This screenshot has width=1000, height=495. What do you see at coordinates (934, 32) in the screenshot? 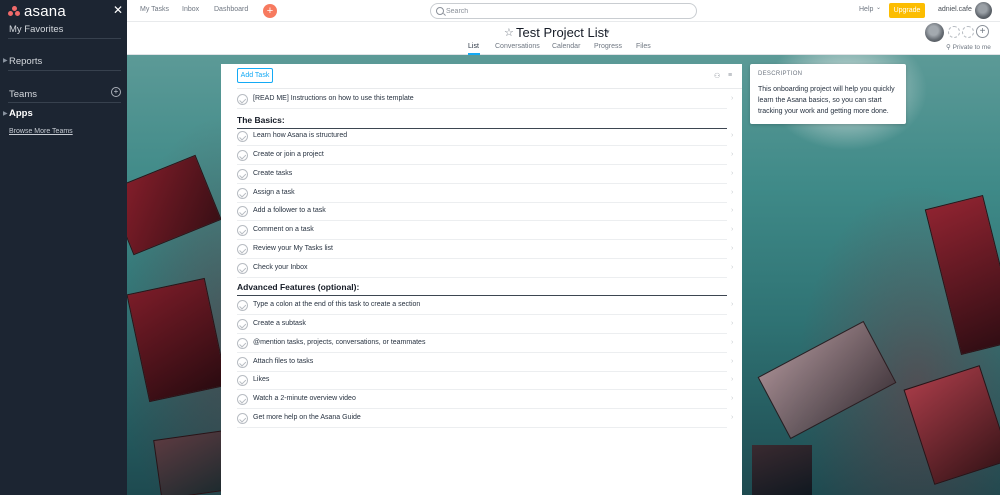
I see `member-avatar` at bounding box center [934, 32].